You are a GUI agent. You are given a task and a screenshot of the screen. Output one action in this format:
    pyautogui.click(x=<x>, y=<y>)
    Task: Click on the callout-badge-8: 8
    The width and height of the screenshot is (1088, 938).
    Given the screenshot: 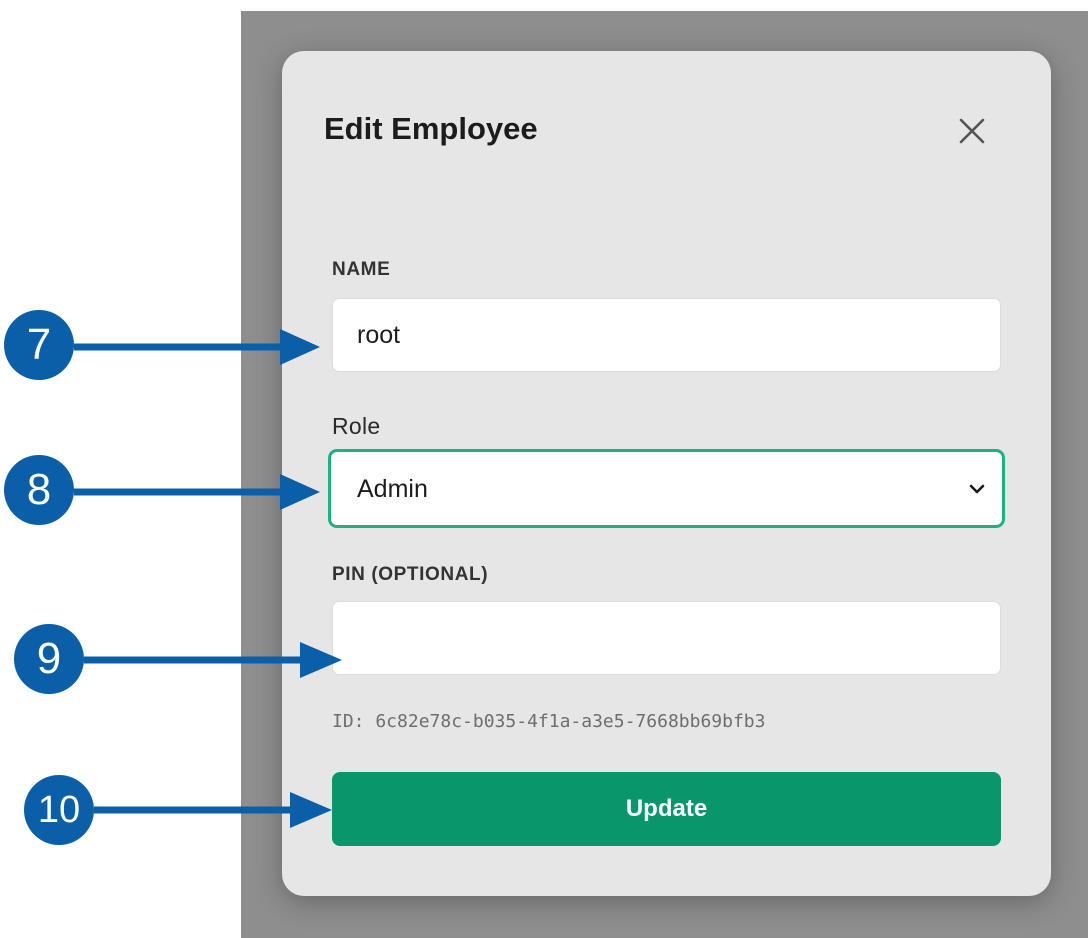 What is the action you would take?
    pyautogui.click(x=39, y=490)
    